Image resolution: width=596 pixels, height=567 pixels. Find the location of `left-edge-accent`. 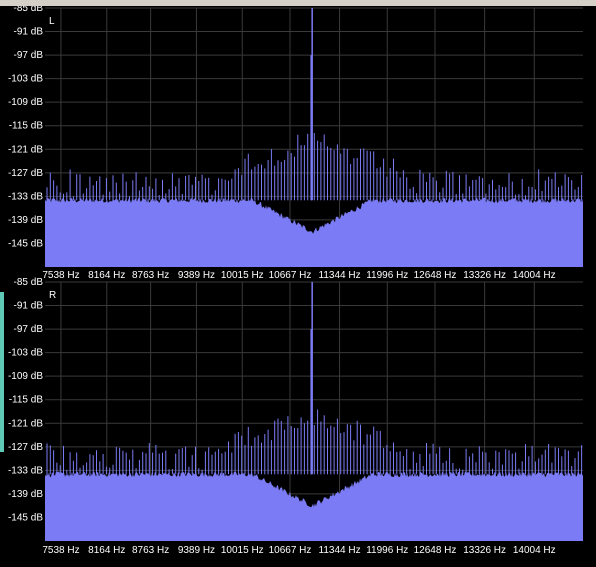

left-edge-accent is located at coordinates (2, 372).